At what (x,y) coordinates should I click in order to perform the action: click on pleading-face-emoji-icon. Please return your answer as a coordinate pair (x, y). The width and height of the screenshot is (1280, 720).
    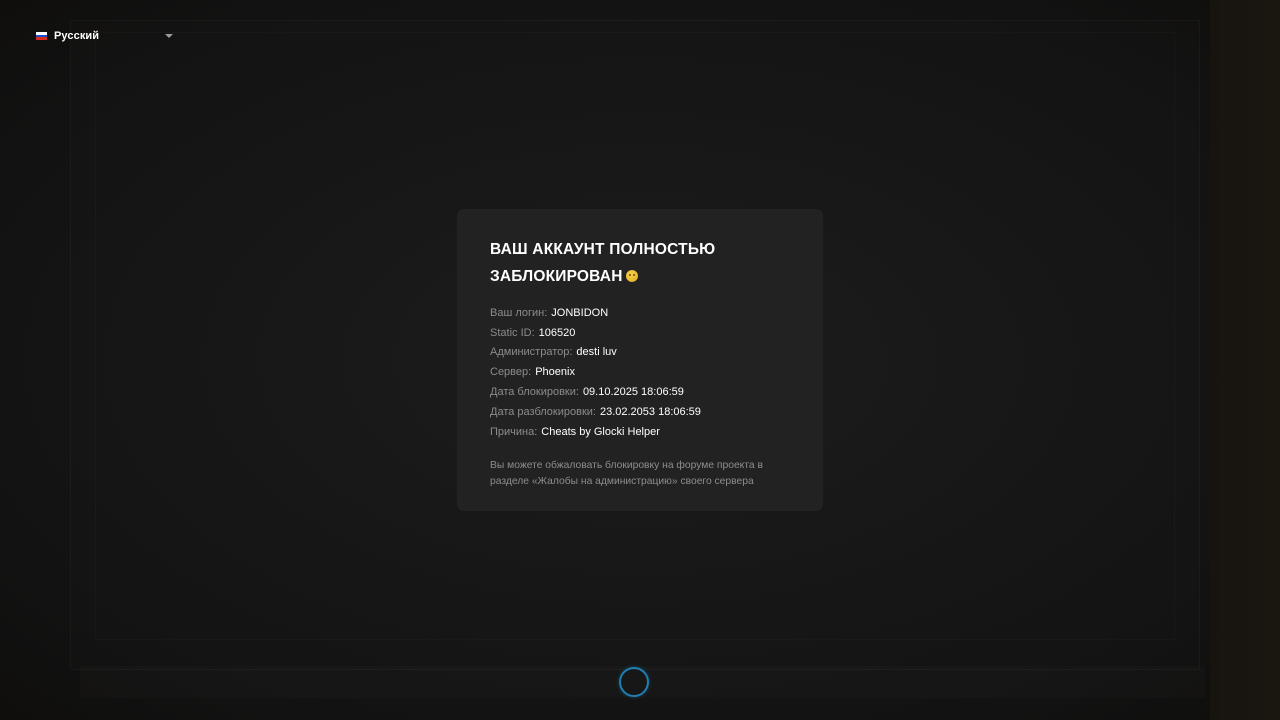
    Looking at the image, I should click on (631, 276).